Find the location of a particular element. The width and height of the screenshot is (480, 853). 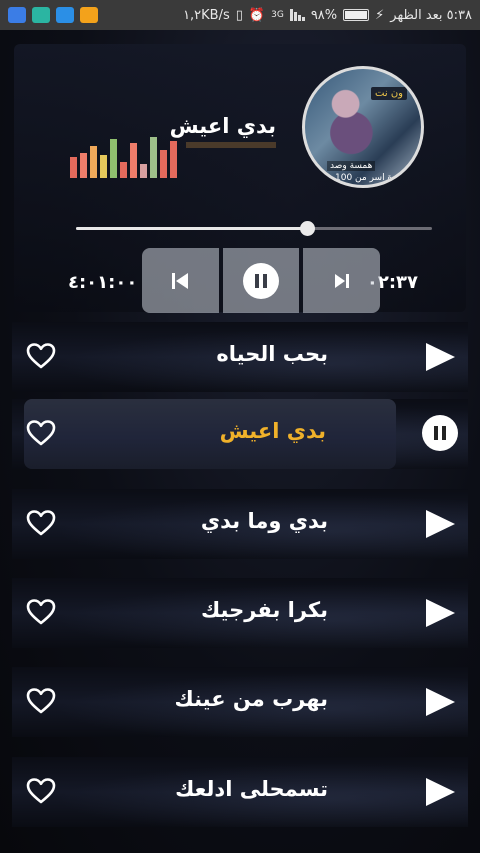

status-bar: ٥:٣٨ بعد الظهر ⚡ %٩٨ 3G ⏰ ▯ ١,٢KB/s is located at coordinates (240, 15).